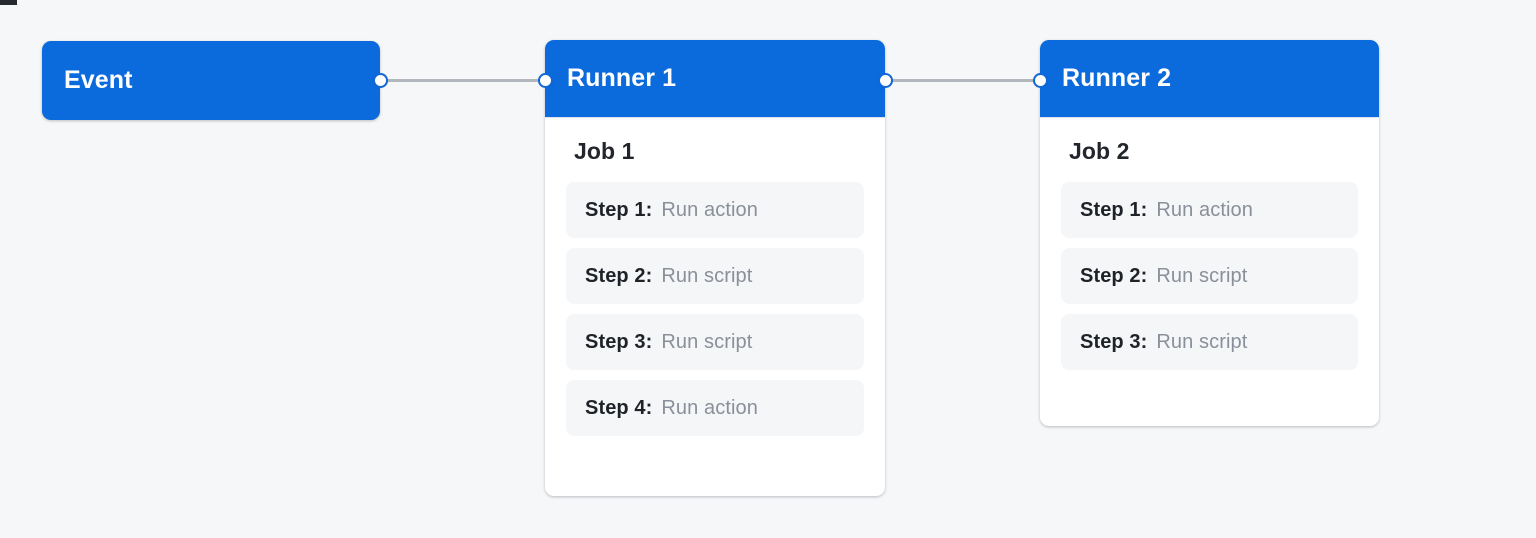  What do you see at coordinates (1040, 80) in the screenshot?
I see `handle-runner-2-target-left` at bounding box center [1040, 80].